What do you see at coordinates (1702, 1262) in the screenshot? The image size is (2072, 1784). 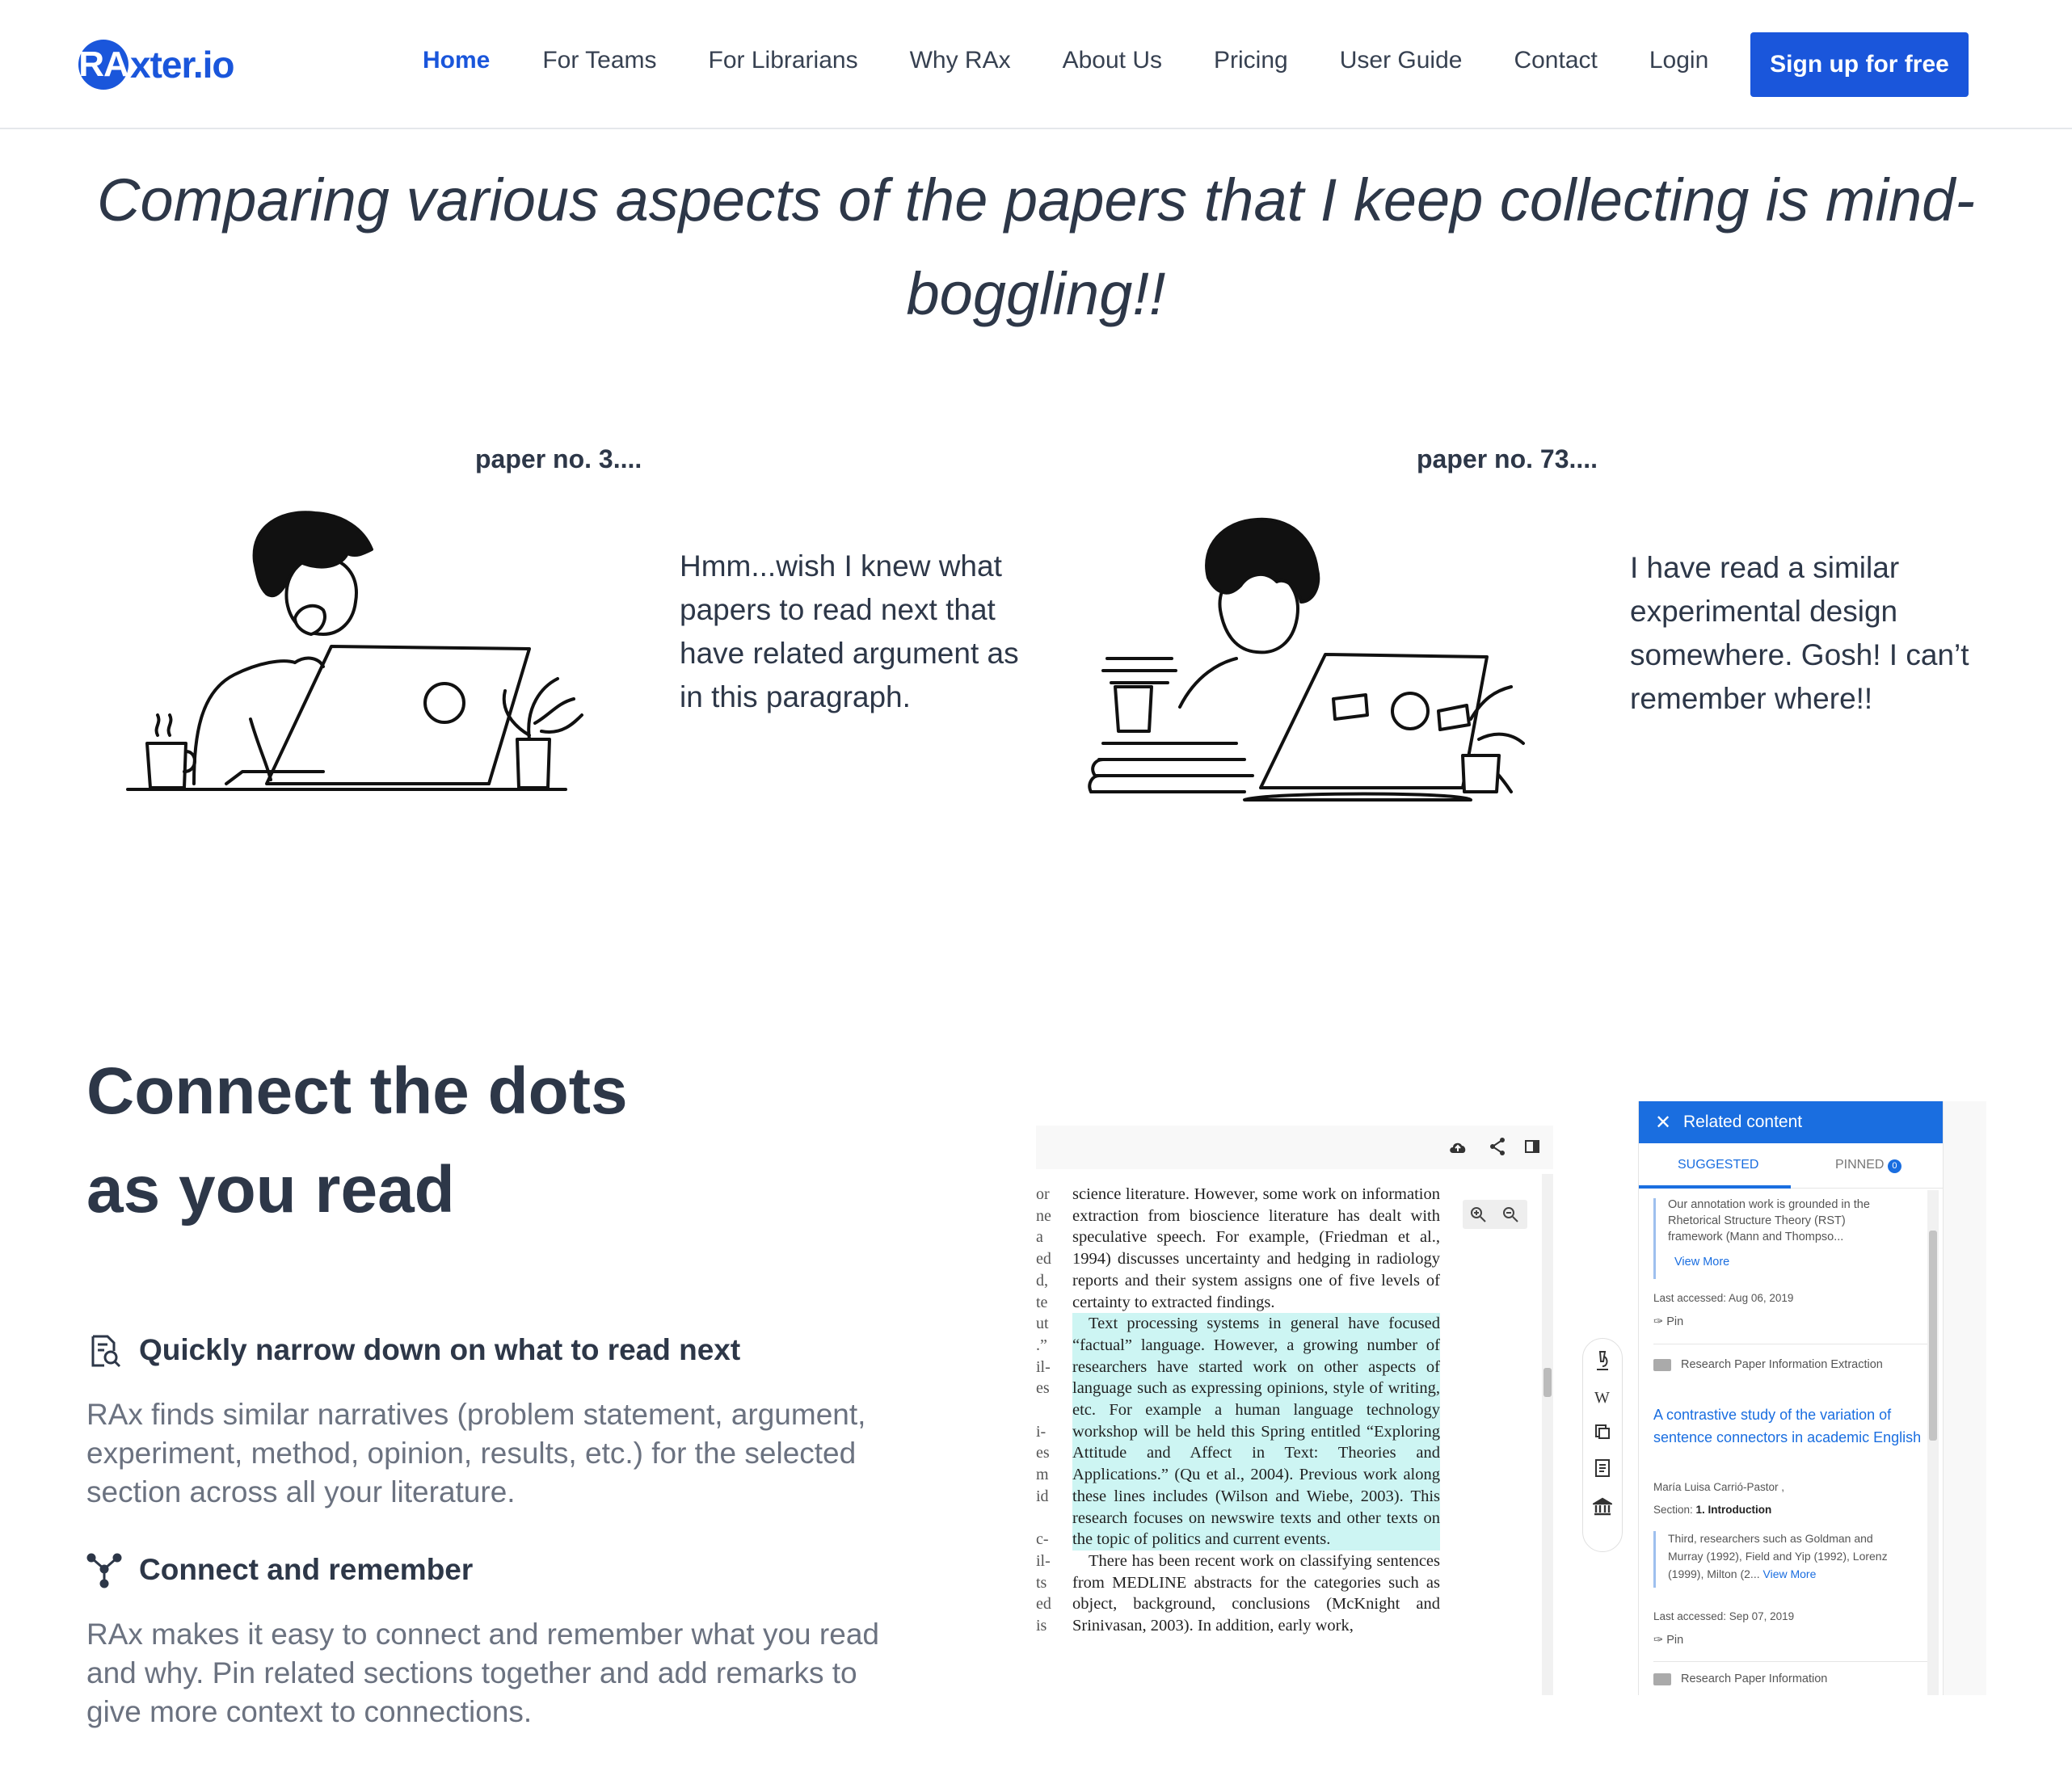 I see `view-more-link: View More` at bounding box center [1702, 1262].